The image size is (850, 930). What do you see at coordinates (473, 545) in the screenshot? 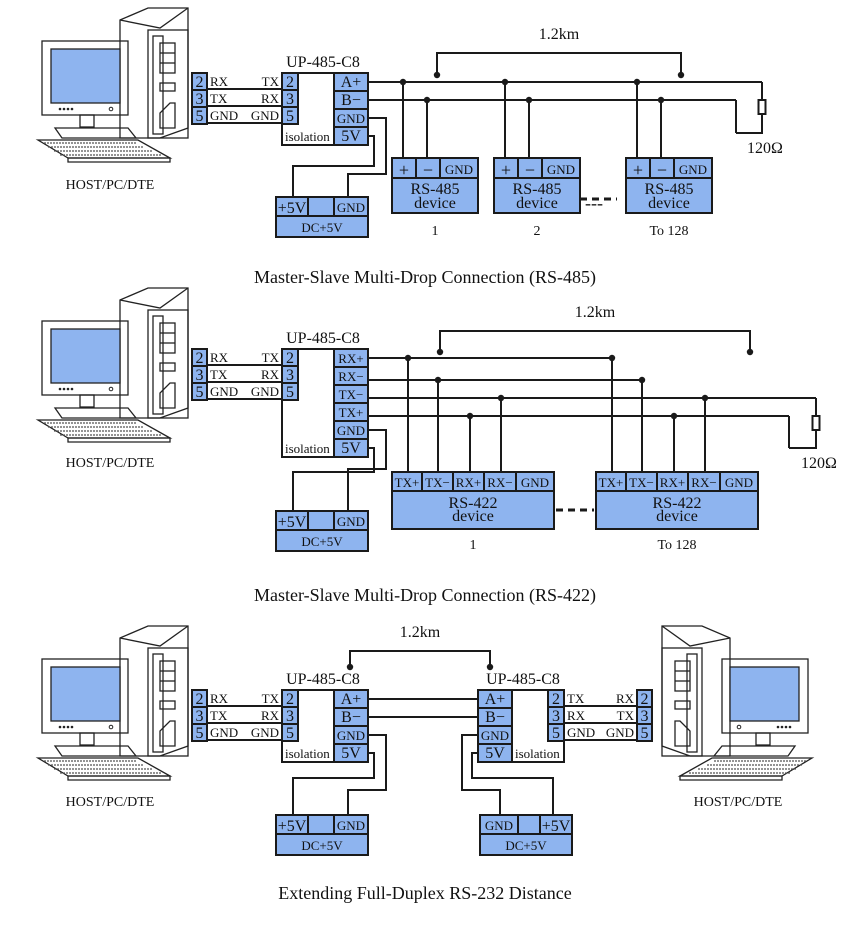
I see `device-number: 1` at bounding box center [473, 545].